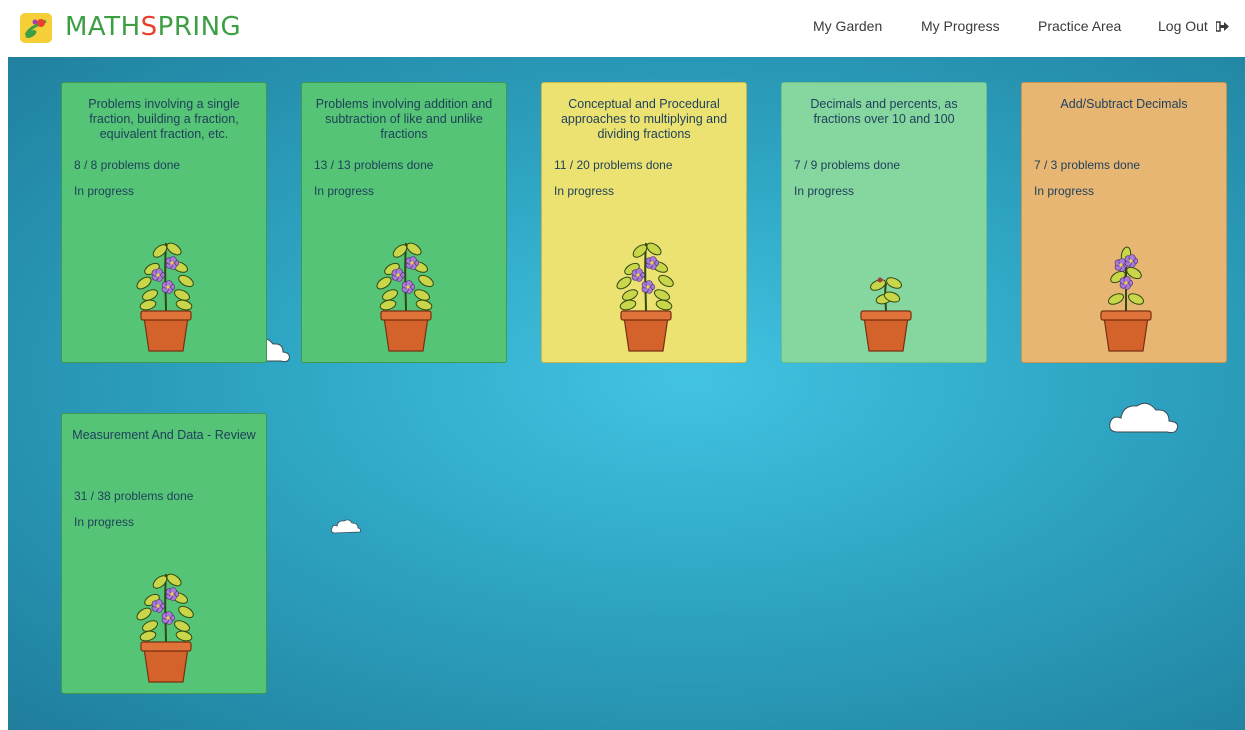 Image resolution: width=1245 pixels, height=730 pixels. Describe the element at coordinates (36, 28) in the screenshot. I see `mathspring-logo-icon` at that location.